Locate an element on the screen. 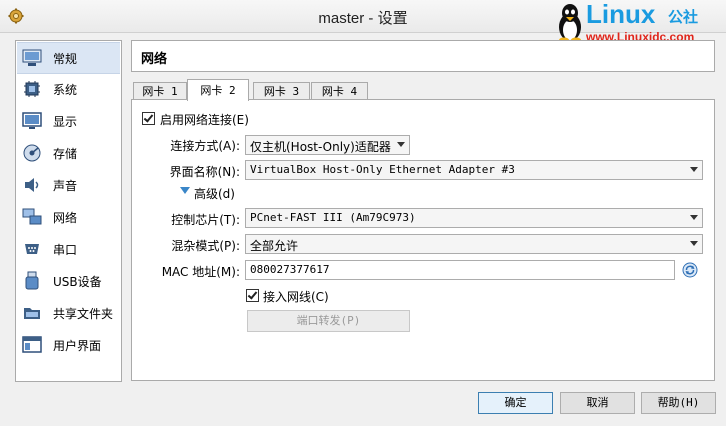 The width and height of the screenshot is (726, 426). sidebar-item-label: 常规 is located at coordinates (65, 58).